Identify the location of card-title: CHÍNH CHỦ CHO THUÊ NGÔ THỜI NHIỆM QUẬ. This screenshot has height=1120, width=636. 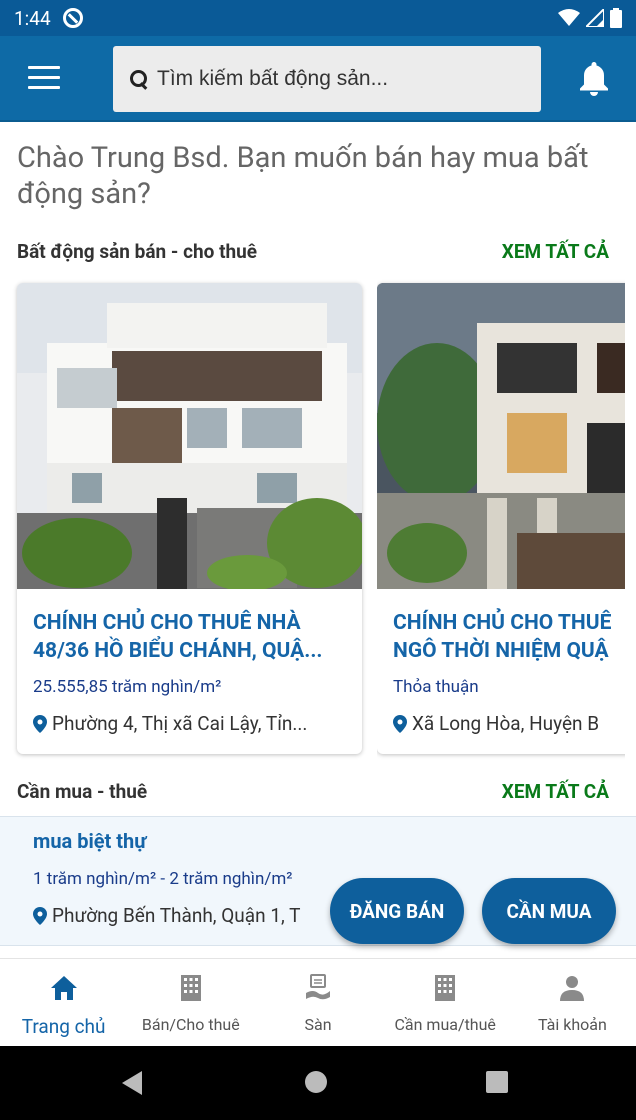
(502, 637).